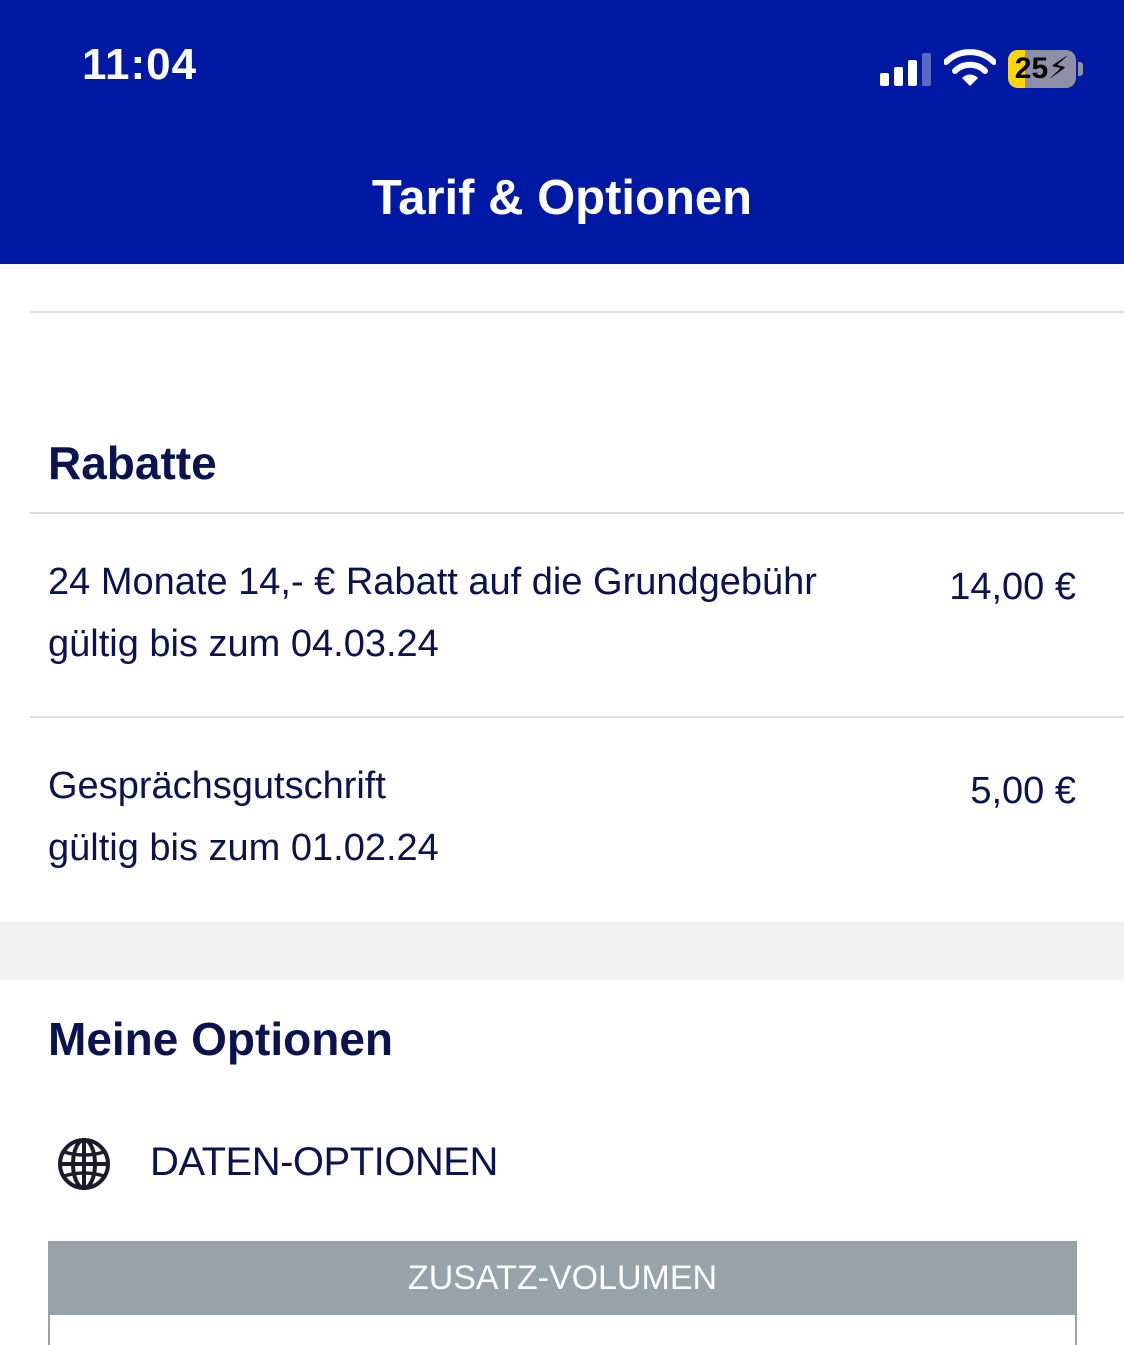  What do you see at coordinates (1012, 587) in the screenshot?
I see `rabatt-amount: 14,00 €` at bounding box center [1012, 587].